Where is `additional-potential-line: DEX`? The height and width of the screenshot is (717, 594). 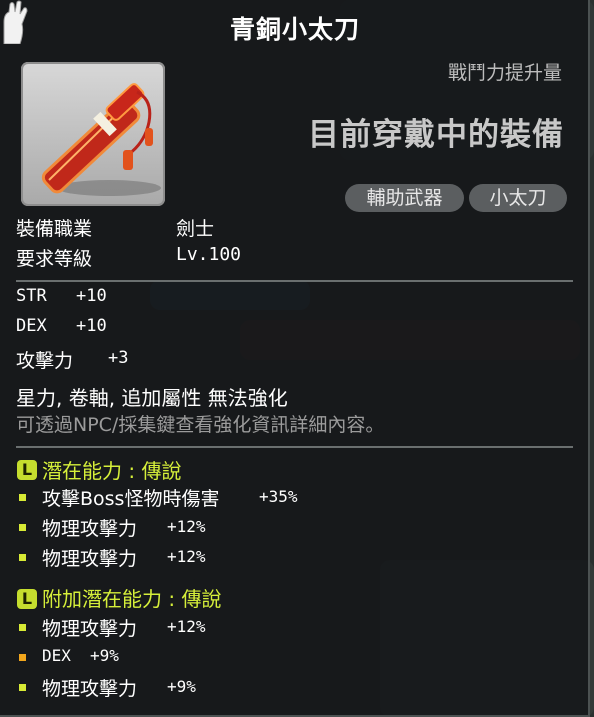 additional-potential-line: DEX is located at coordinates (56, 655).